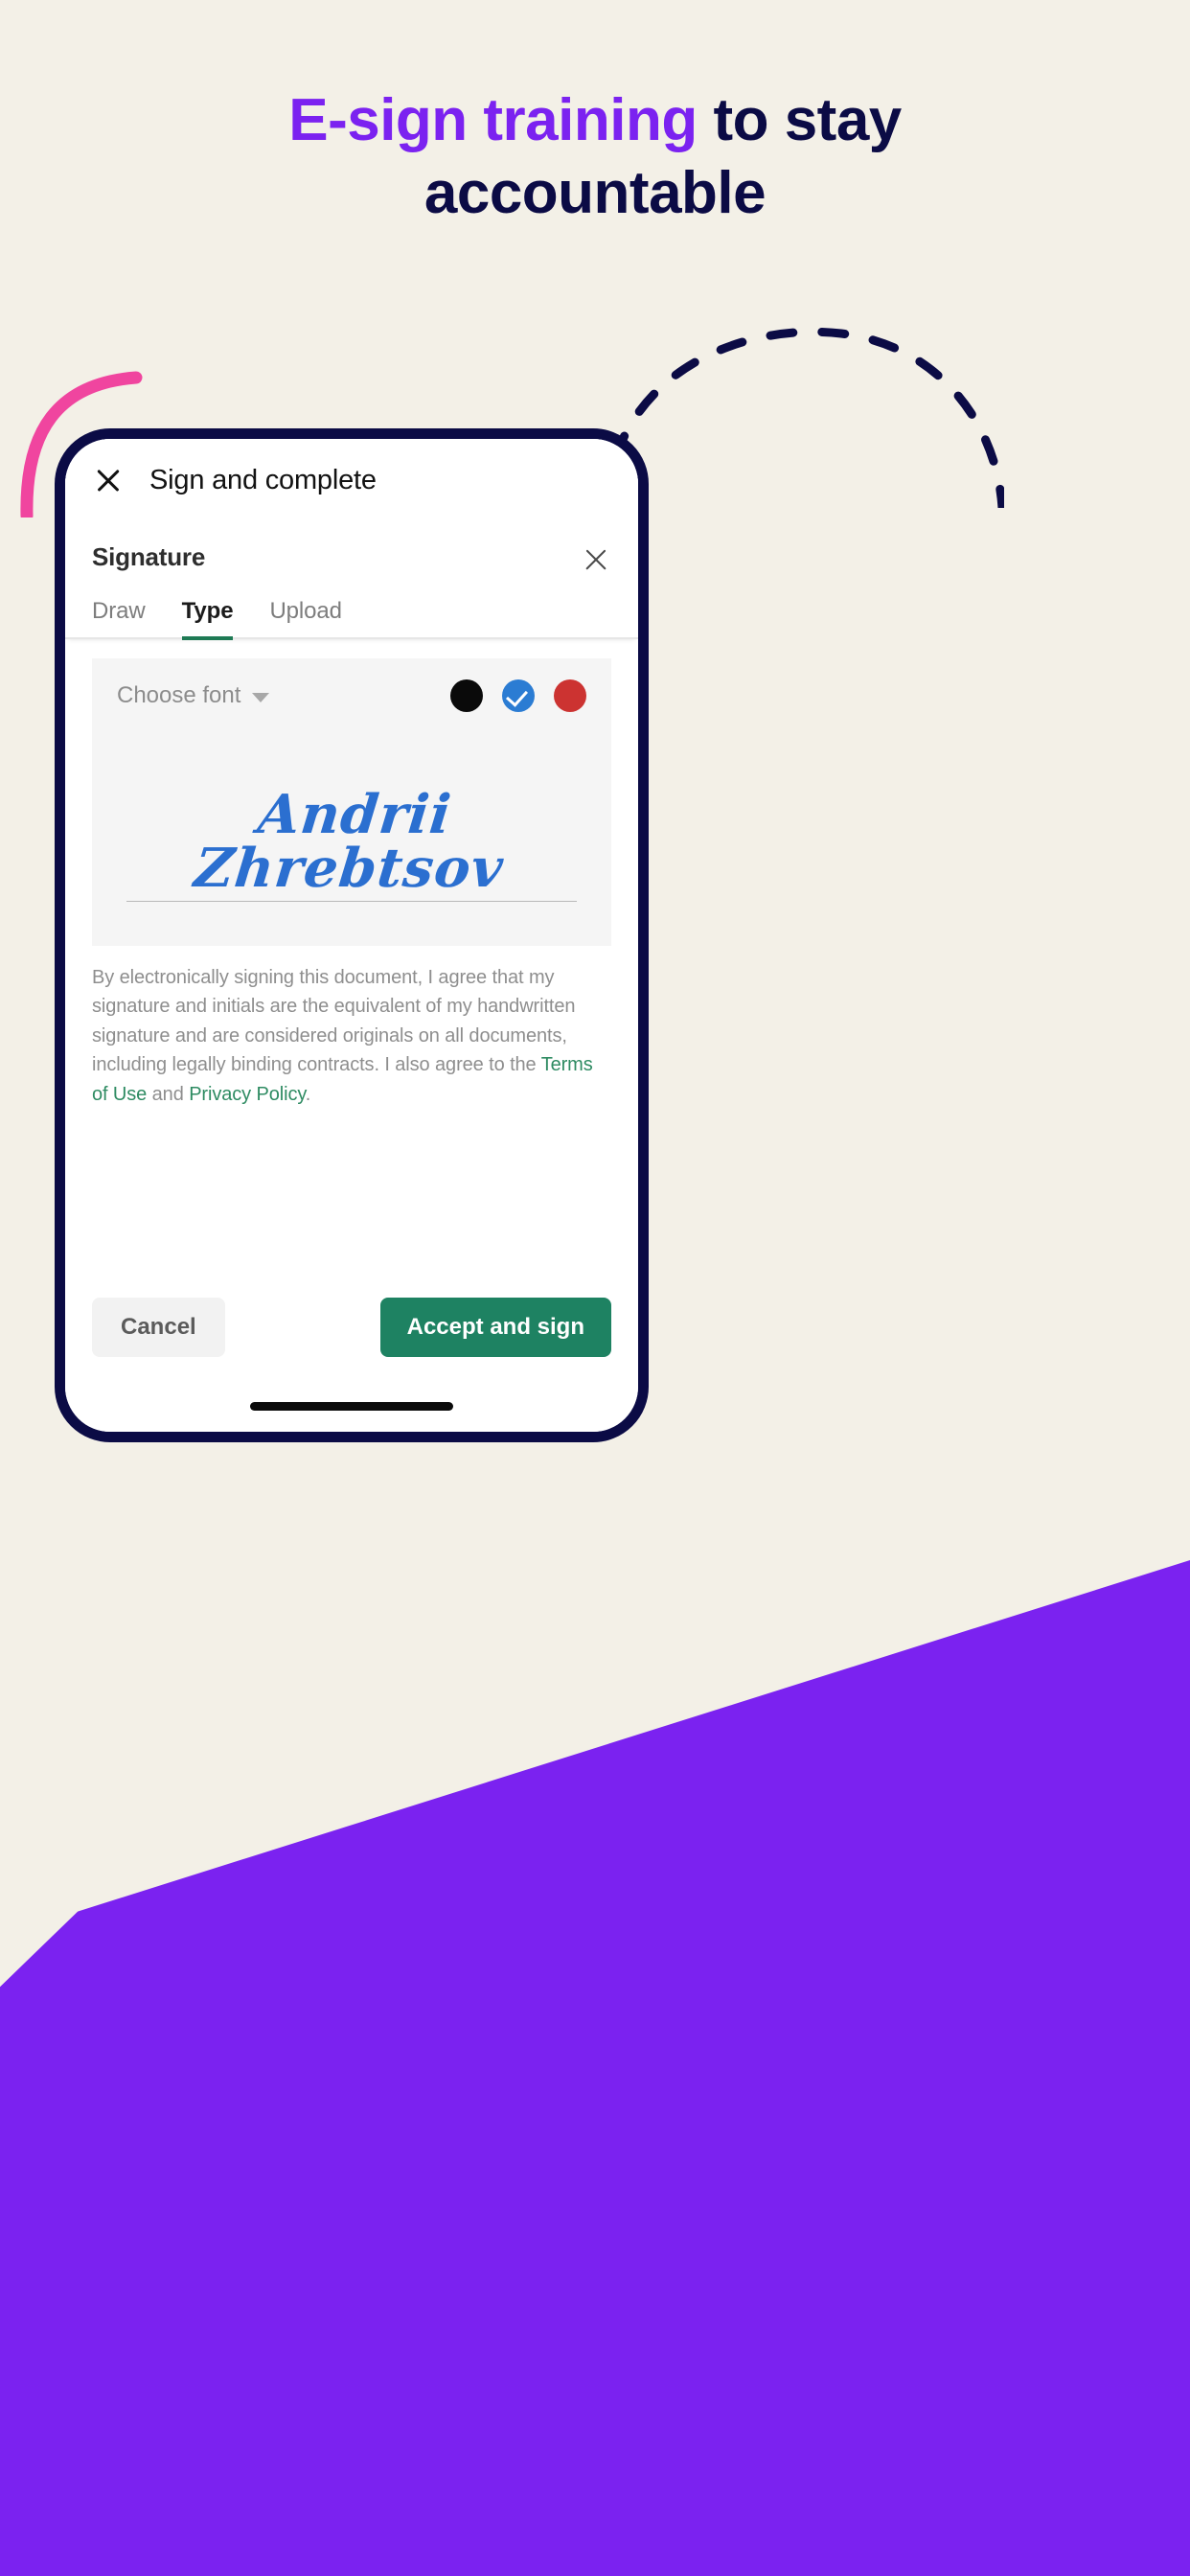 The height and width of the screenshot is (2576, 1190). Describe the element at coordinates (493, 120) in the screenshot. I see `headline-accent: E-sign training` at that location.